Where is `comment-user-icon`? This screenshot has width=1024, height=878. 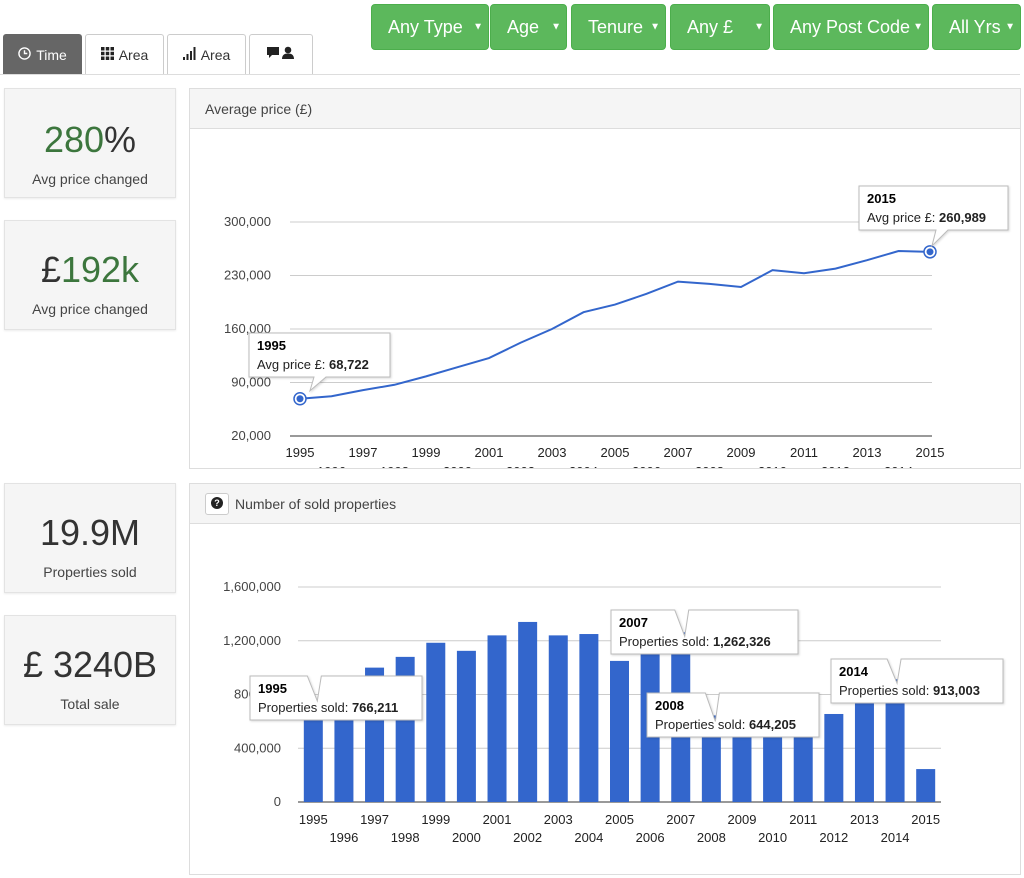 comment-user-icon is located at coordinates (281, 54).